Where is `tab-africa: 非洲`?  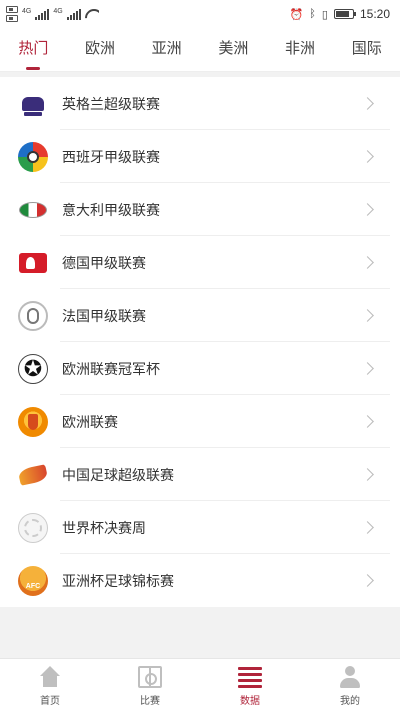 tab-africa: 非洲 is located at coordinates (300, 50).